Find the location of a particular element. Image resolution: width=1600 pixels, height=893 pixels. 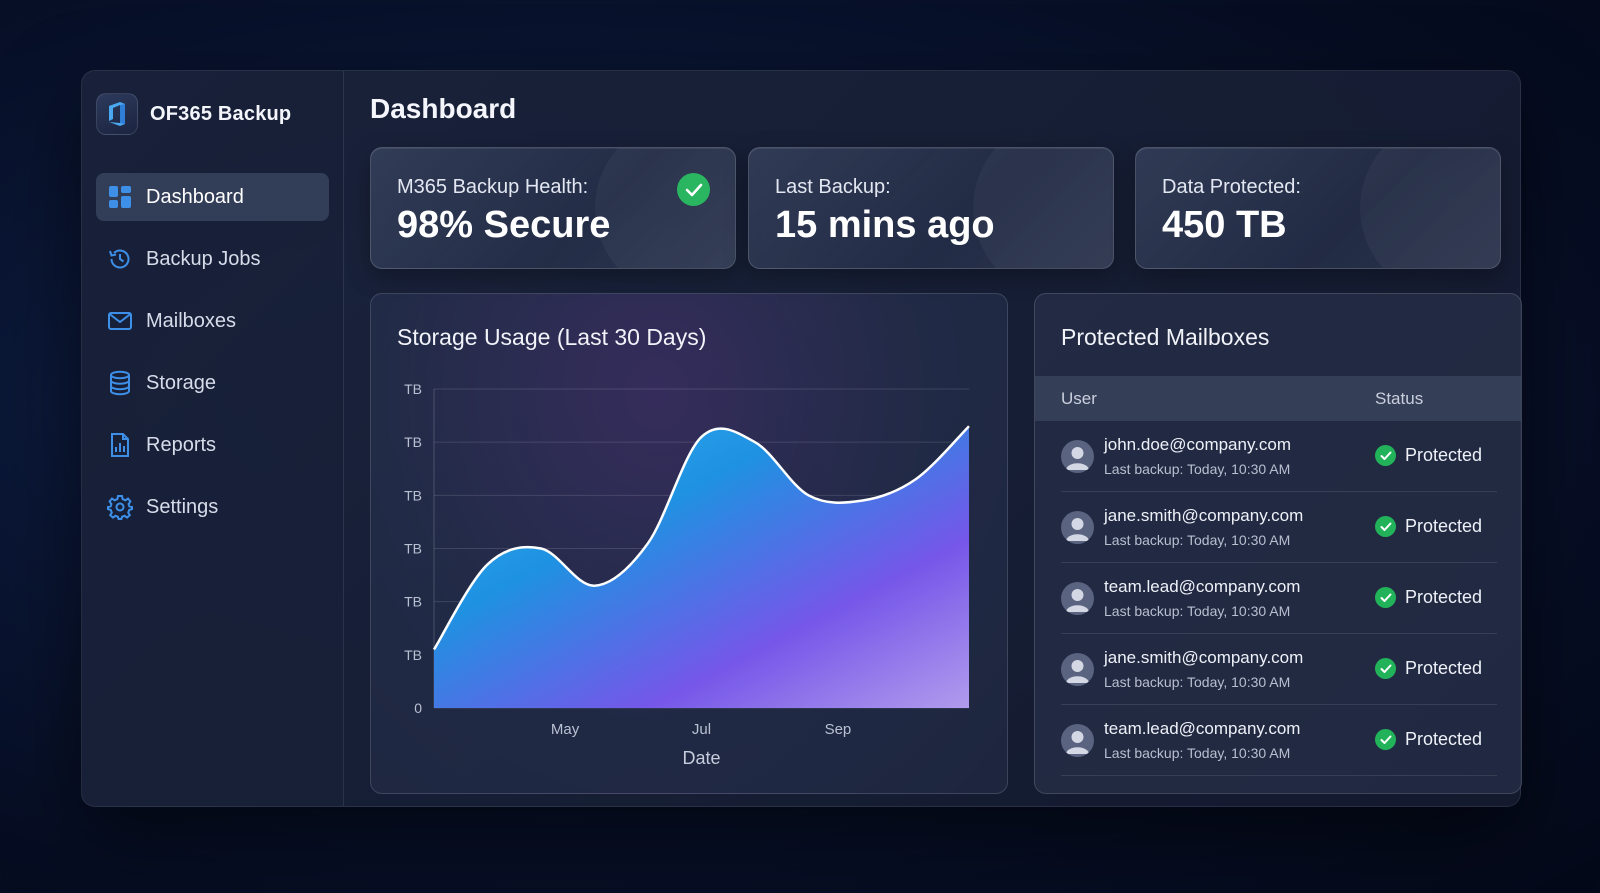

table-row: team.lead@company.com is located at coordinates (1279, 784).